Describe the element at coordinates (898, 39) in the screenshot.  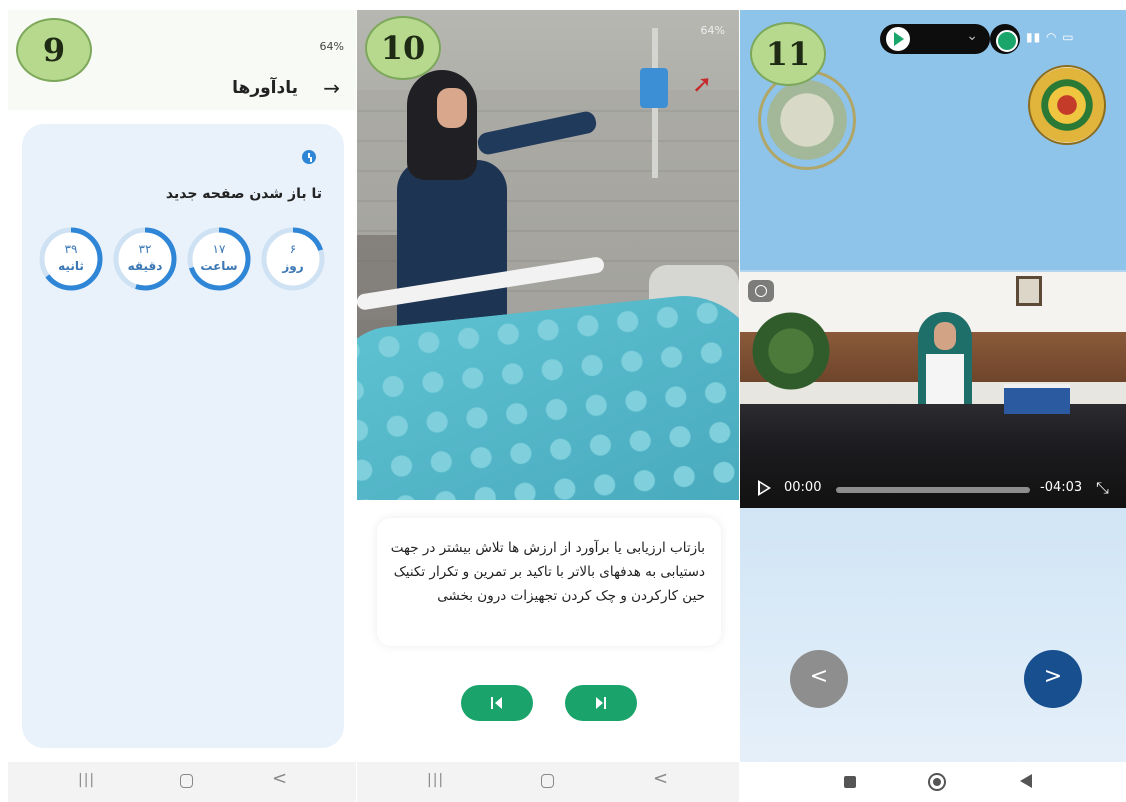
I see `play-store-icon` at that location.